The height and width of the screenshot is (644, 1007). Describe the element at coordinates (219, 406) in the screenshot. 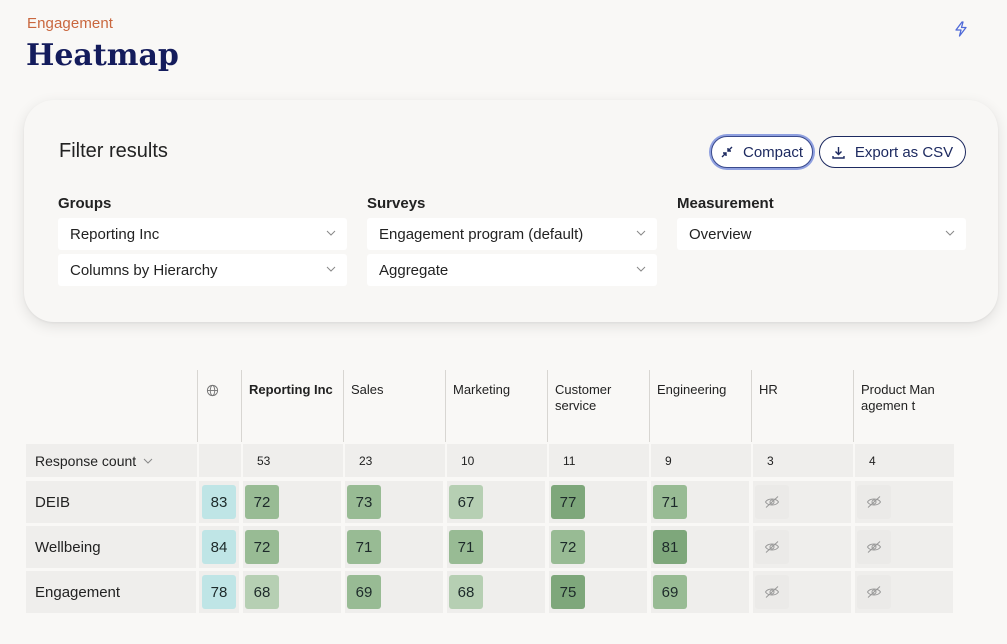

I see `benchmark-column-header` at that location.